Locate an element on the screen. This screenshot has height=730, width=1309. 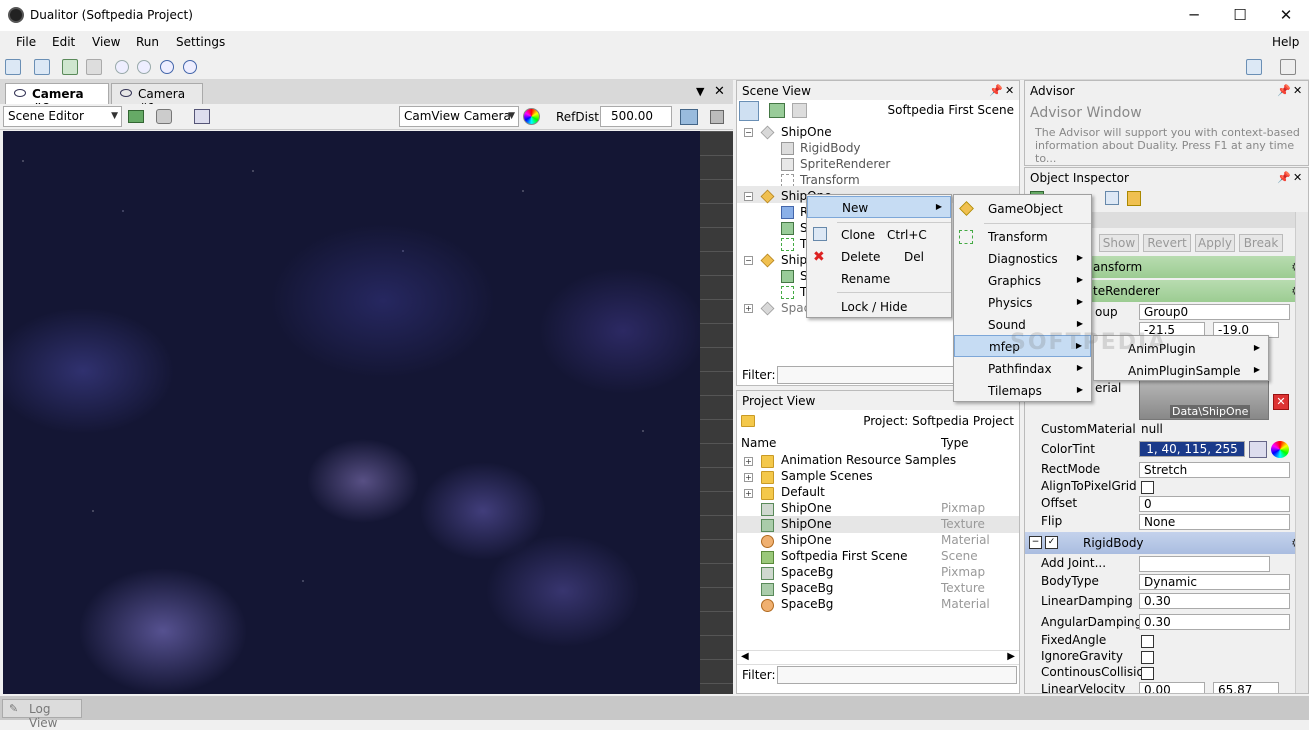
apply-button: Apply is located at coordinates (1215, 243).